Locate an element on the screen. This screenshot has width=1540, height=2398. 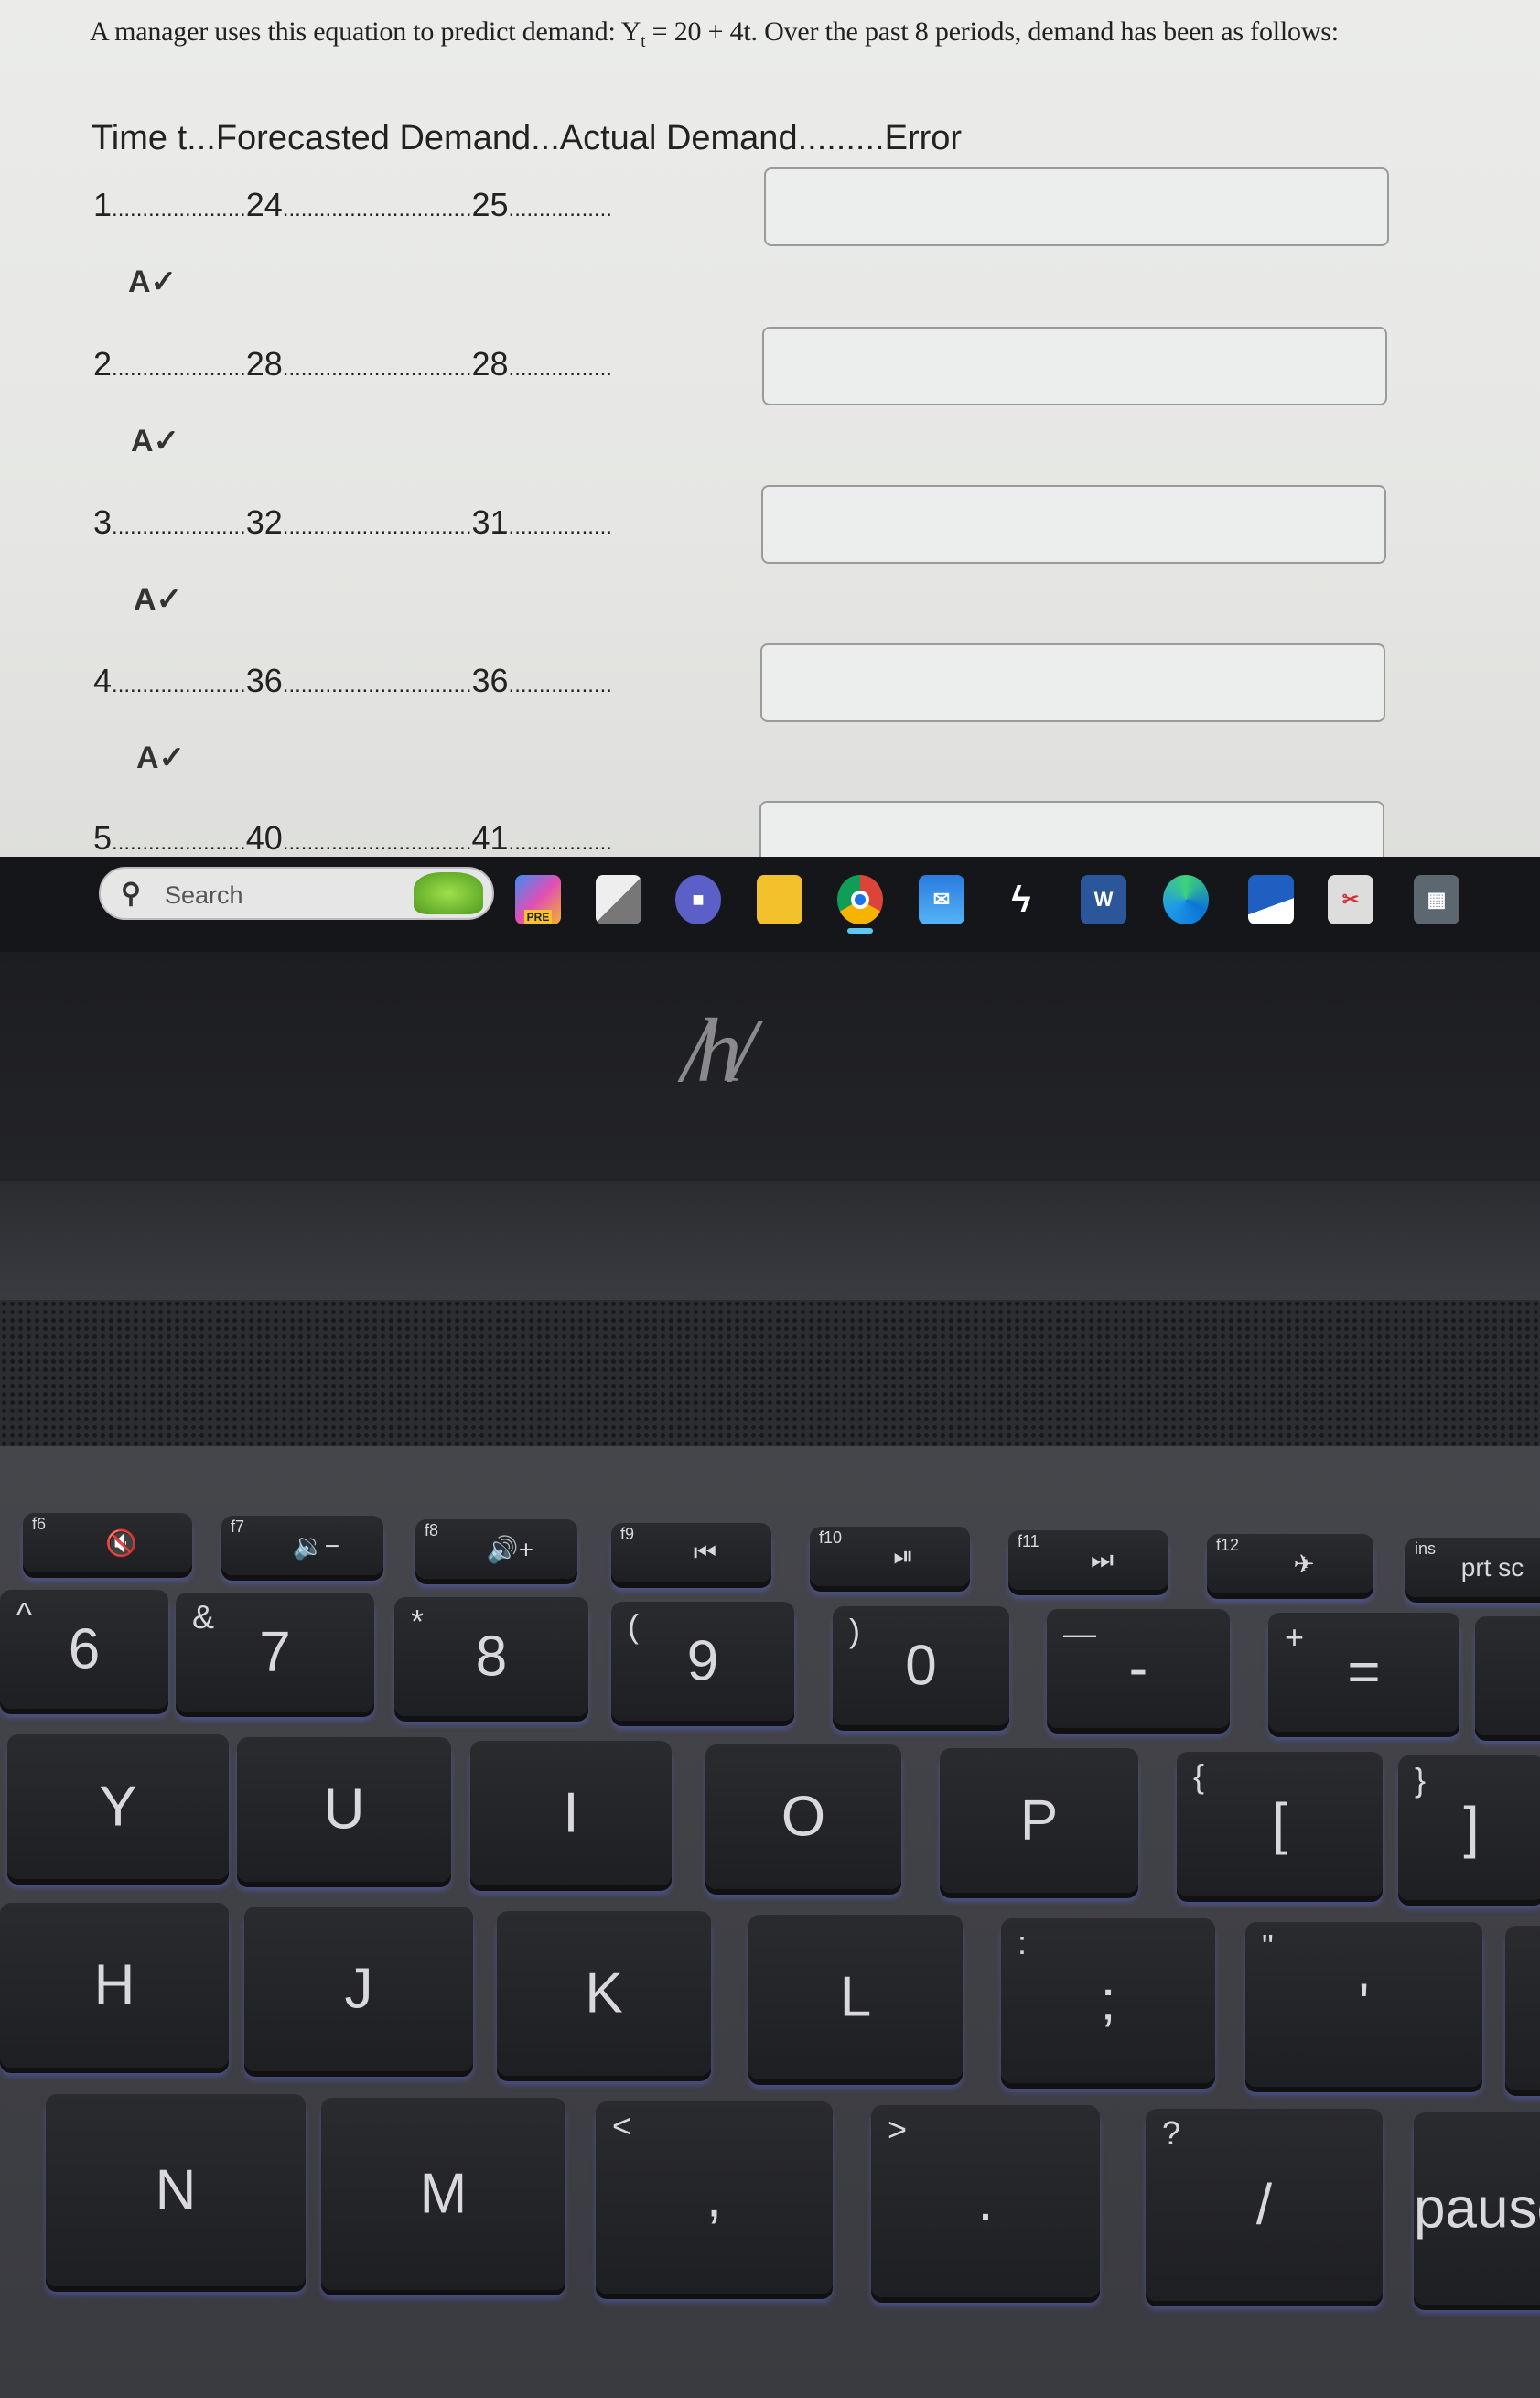
key: N is located at coordinates (176, 2190).